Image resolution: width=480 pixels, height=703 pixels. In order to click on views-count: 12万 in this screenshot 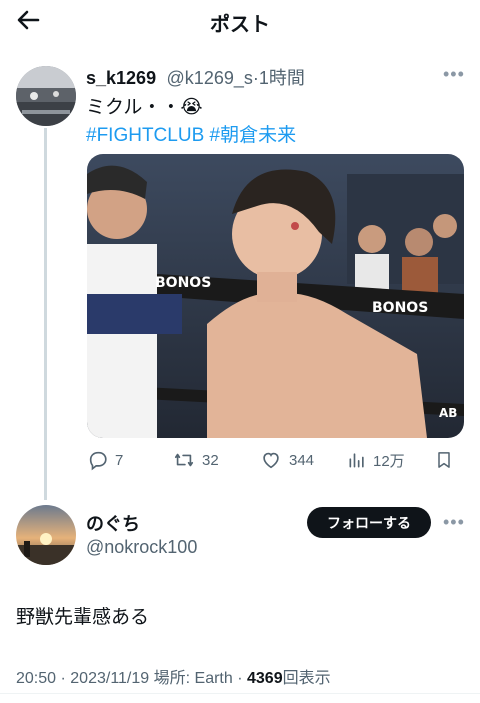, I will do `click(389, 461)`.